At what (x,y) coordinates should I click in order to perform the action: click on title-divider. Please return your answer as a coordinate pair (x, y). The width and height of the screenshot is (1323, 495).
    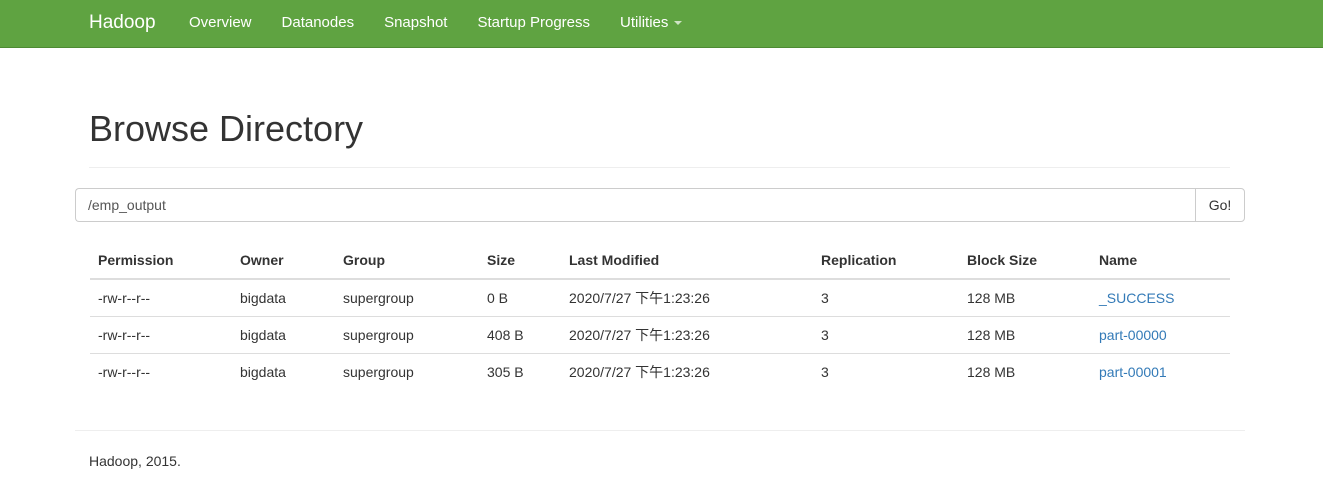
    Looking at the image, I should click on (659, 167).